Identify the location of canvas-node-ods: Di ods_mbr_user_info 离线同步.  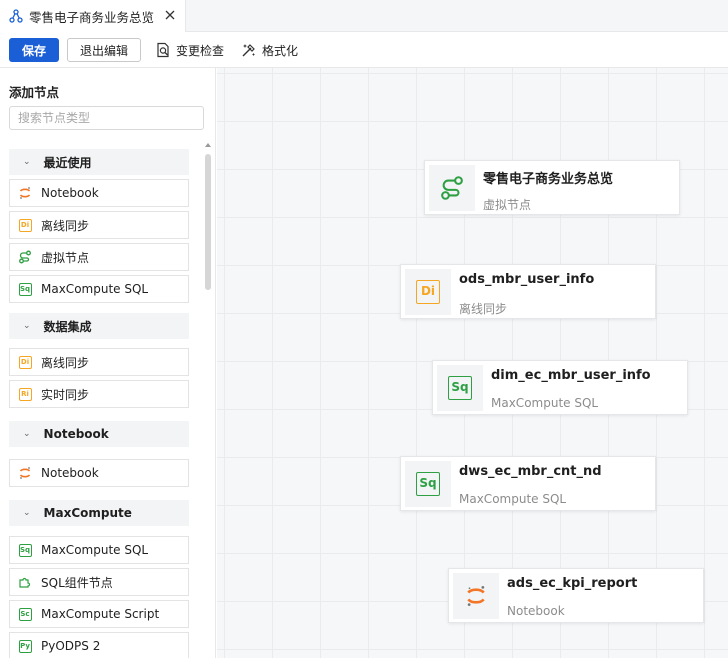
(528, 291).